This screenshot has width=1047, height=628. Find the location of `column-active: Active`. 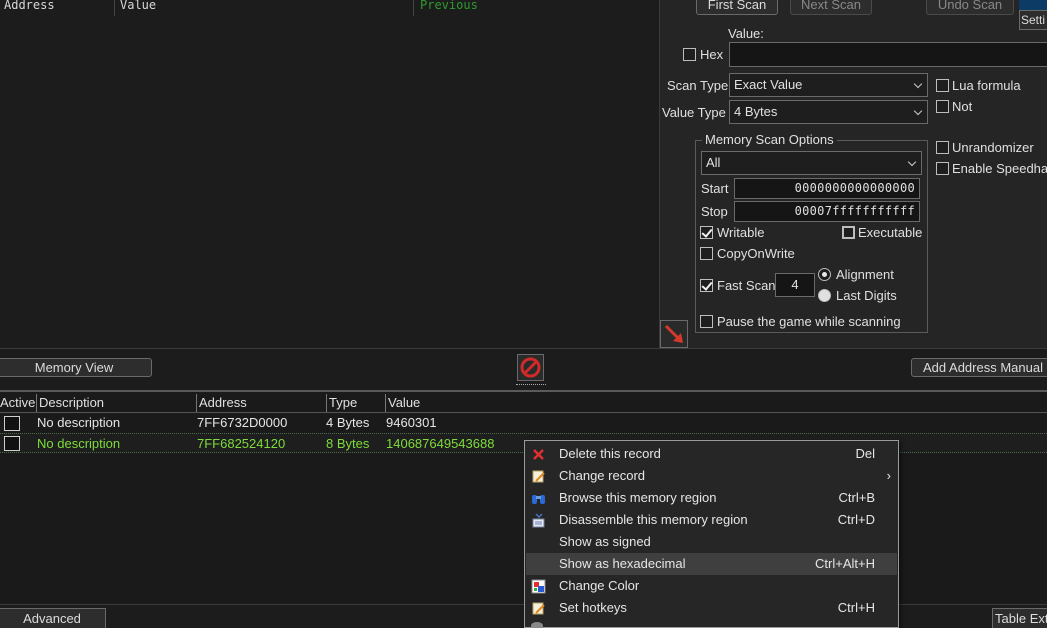

column-active: Active is located at coordinates (18, 403).